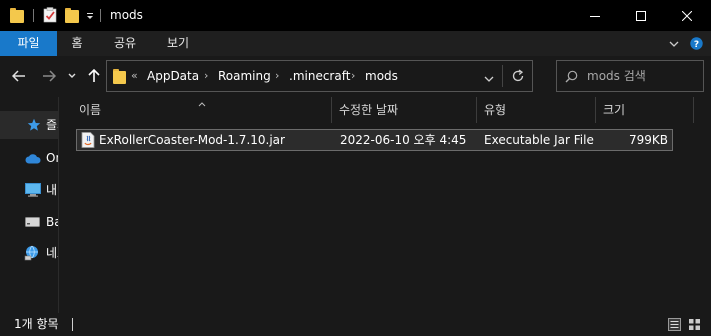  Describe the element at coordinates (192, 140) in the screenshot. I see `file-name: ExRollerCoaster-Mod-1.7.10.jar` at that location.